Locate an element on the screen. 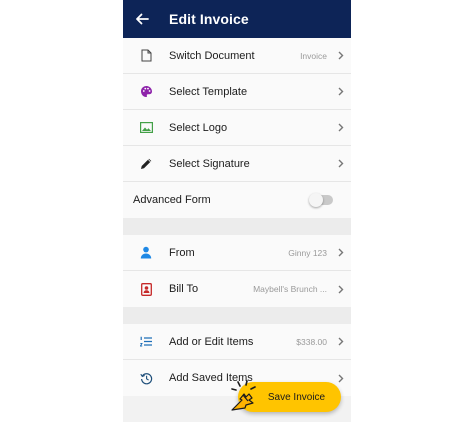 The image size is (474, 422). add-edit-items-row: Add or Edit Items $338.00 is located at coordinates (237, 342).